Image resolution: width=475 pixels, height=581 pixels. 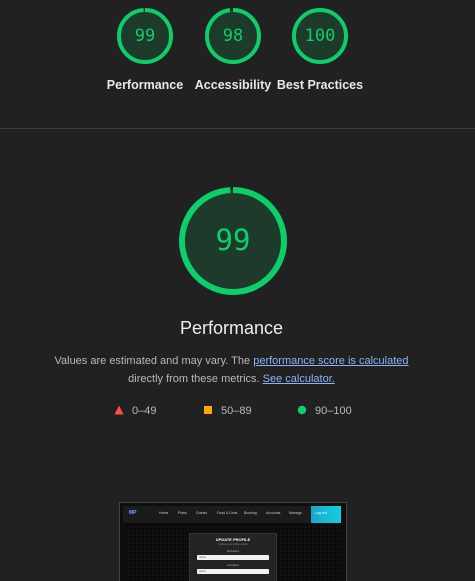 I want to click on section-divider, so click(x=237, y=128).